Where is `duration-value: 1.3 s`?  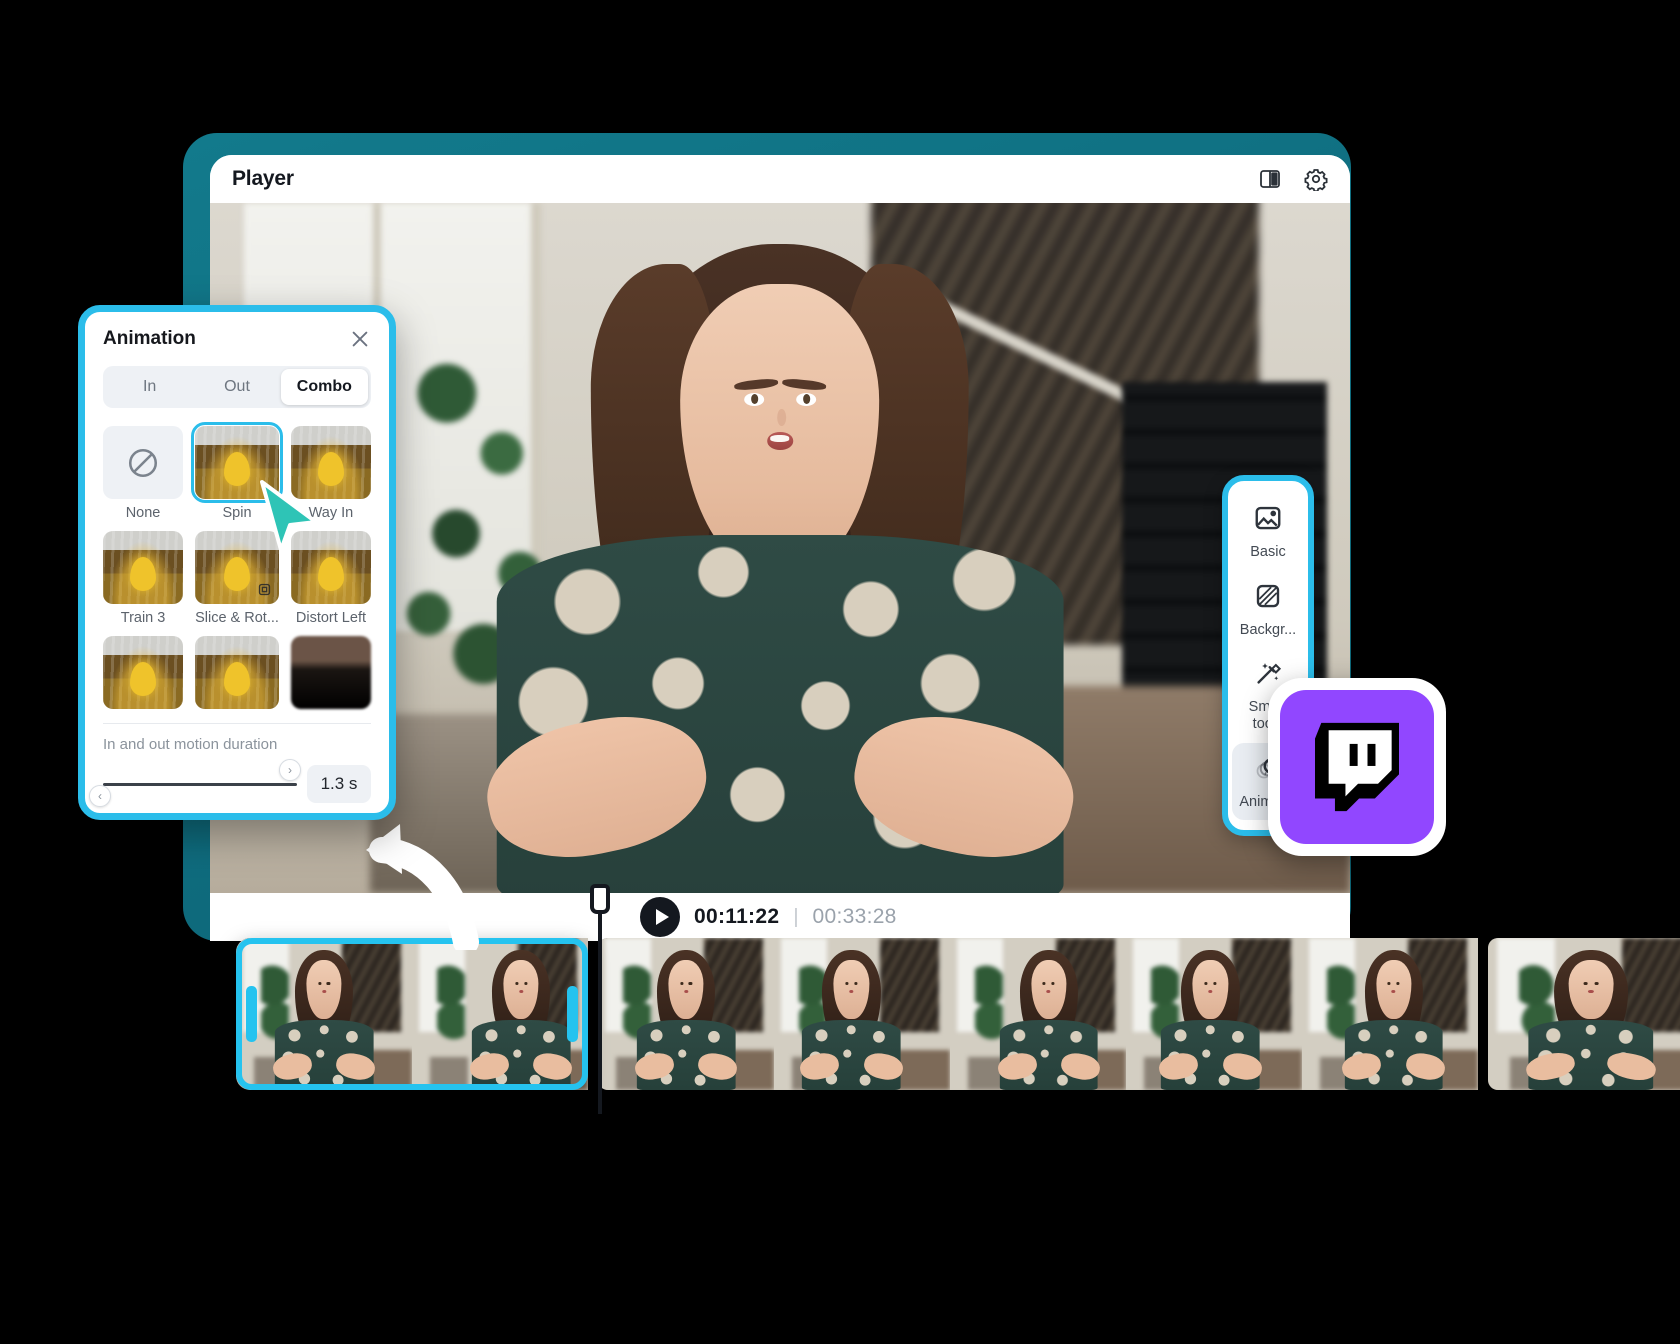 duration-value: 1.3 s is located at coordinates (339, 784).